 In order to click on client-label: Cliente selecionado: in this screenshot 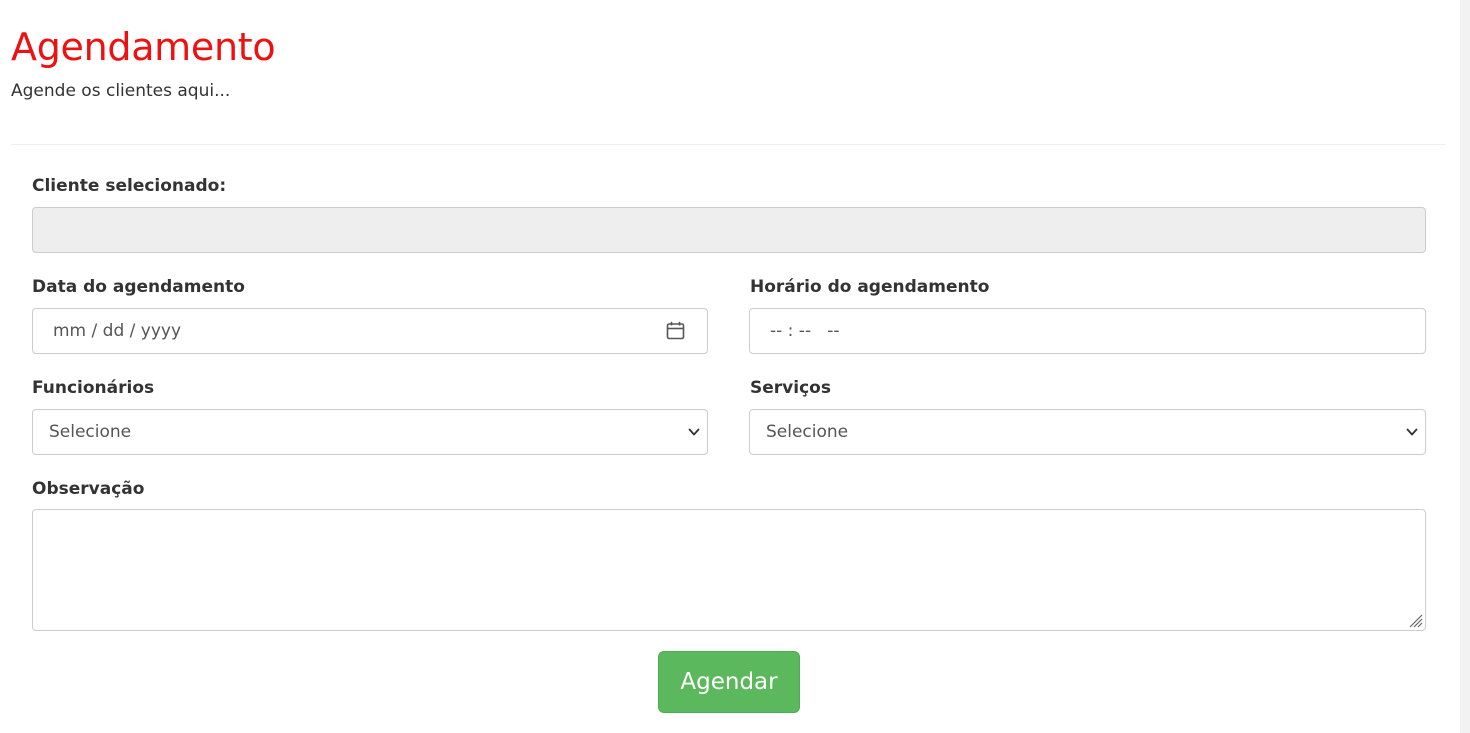, I will do `click(129, 186)`.